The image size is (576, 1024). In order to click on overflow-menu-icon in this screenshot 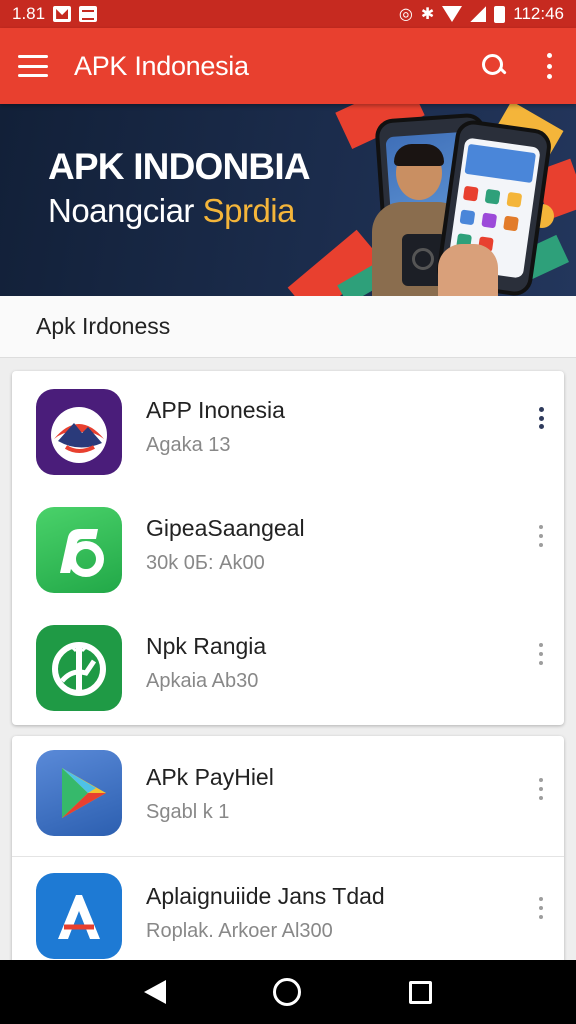, I will do `click(549, 66)`.